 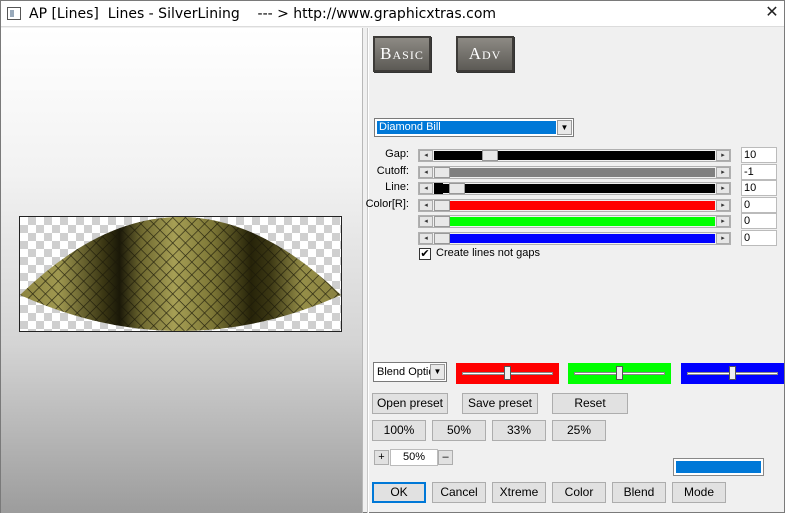 I want to click on cutoff-value-field: -1, so click(x=759, y=172).